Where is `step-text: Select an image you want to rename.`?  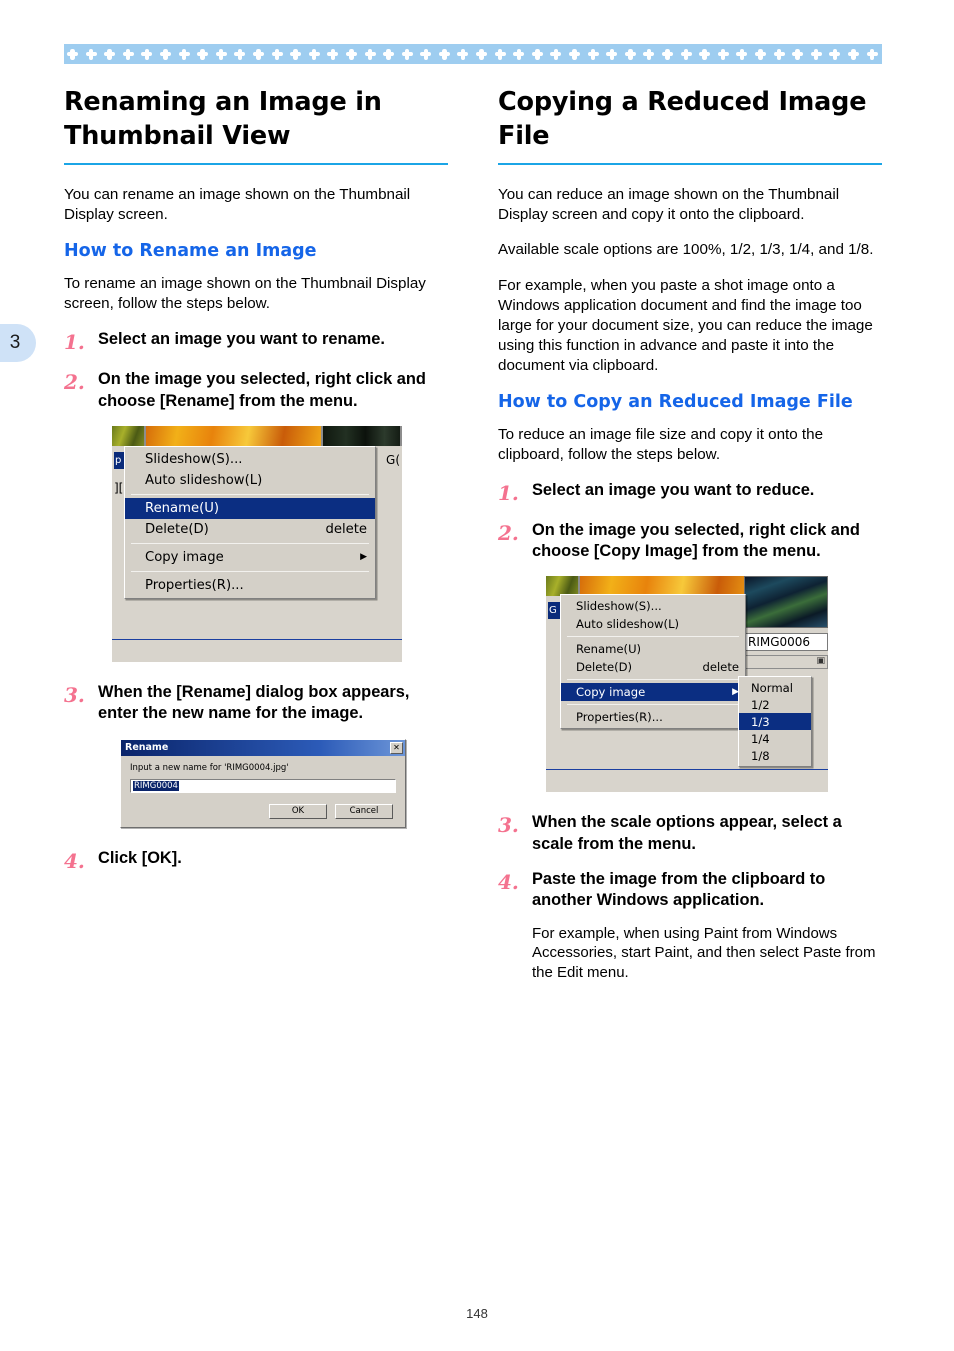 step-text: Select an image you want to rename. is located at coordinates (241, 339).